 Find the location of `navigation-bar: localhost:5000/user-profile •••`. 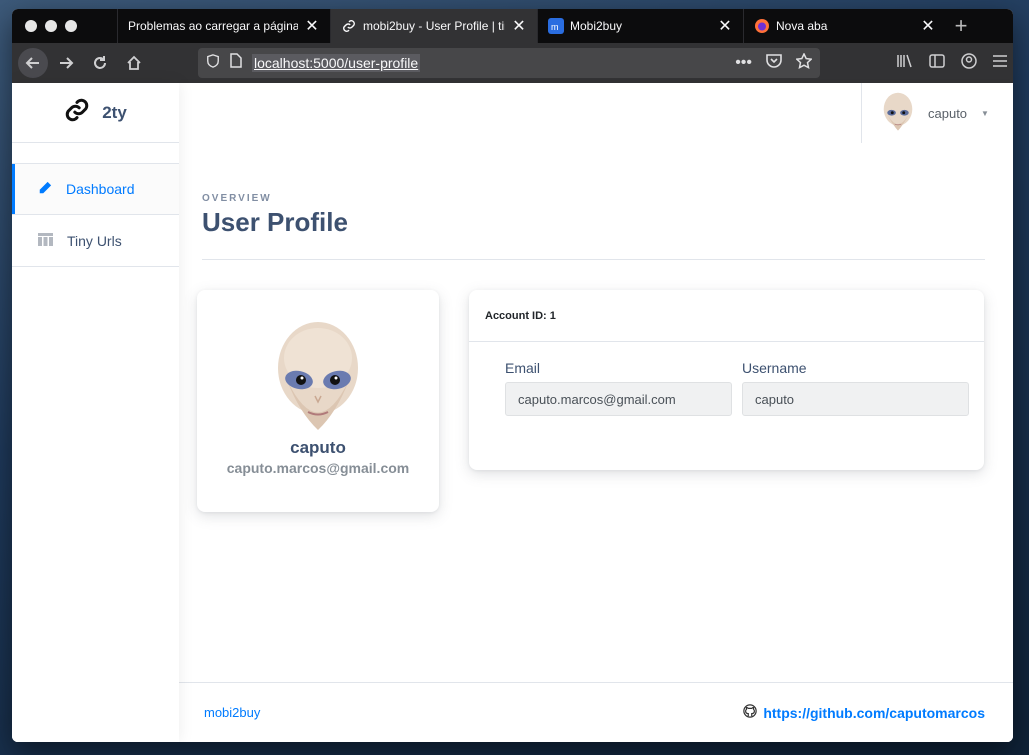

navigation-bar: localhost:5000/user-profile ••• is located at coordinates (512, 63).